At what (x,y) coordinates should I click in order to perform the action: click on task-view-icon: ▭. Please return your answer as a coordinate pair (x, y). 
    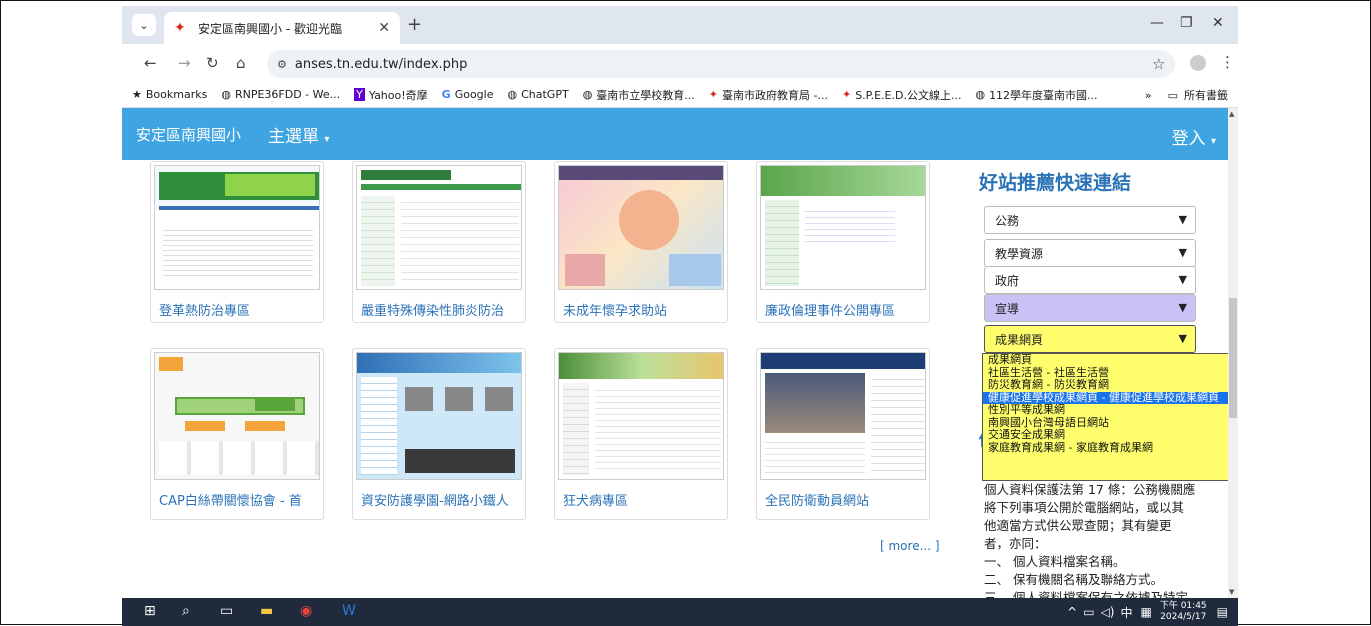
    Looking at the image, I should click on (226, 611).